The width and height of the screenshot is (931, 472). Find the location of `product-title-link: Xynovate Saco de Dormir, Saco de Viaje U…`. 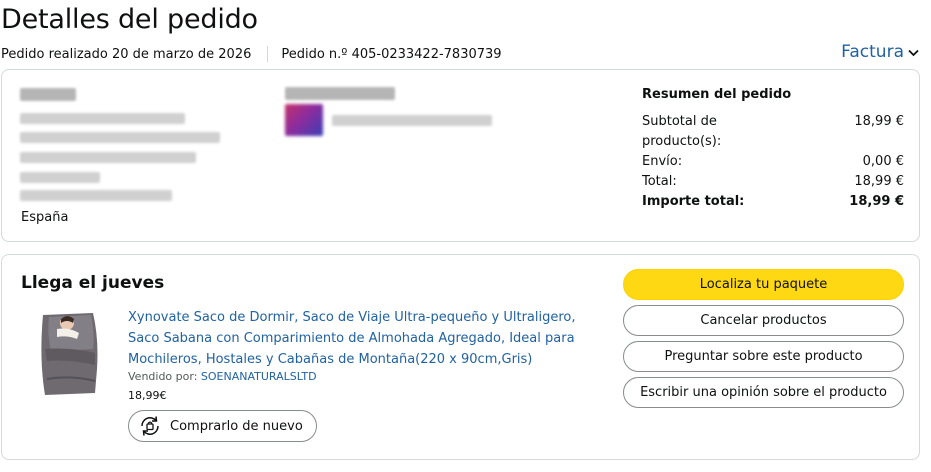

product-title-link: Xynovate Saco de Dormir, Saco de Viaje U… is located at coordinates (368, 338).